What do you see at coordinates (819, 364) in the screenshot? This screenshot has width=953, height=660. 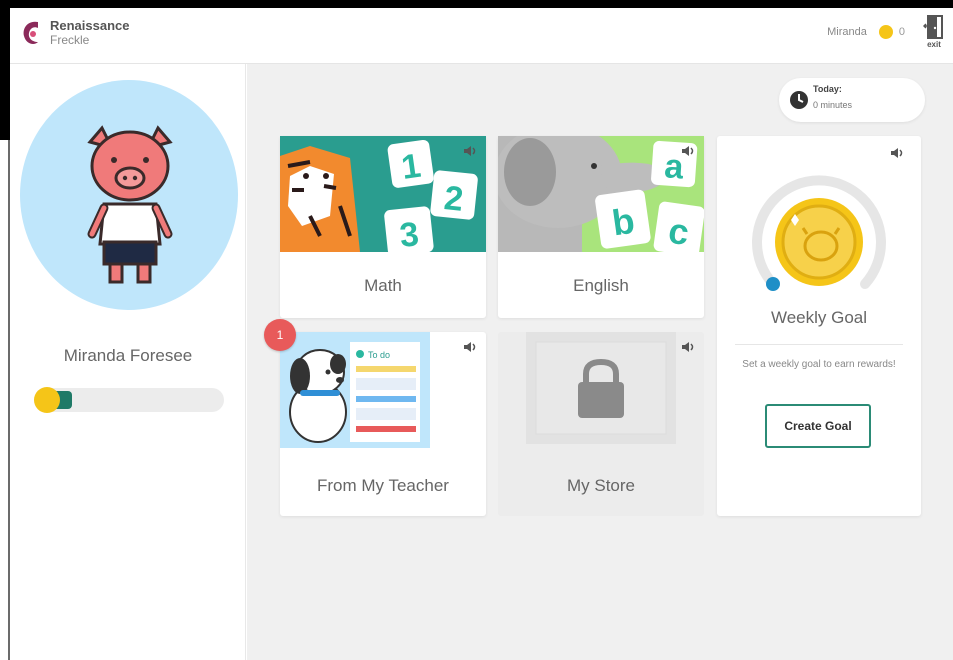 I see `weekly-goal-description: Set a weekly goal to earn rewards!` at bounding box center [819, 364].